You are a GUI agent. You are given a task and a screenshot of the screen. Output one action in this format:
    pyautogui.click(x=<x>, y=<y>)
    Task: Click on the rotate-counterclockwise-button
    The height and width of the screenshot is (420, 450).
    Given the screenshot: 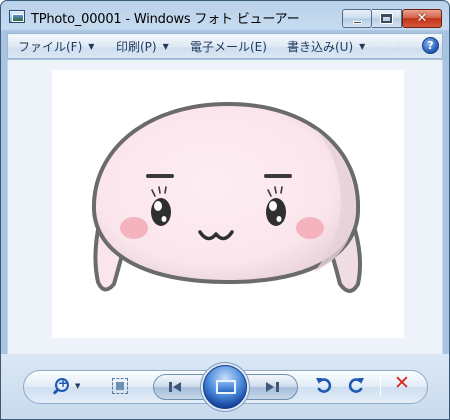 What is the action you would take?
    pyautogui.click(x=324, y=385)
    